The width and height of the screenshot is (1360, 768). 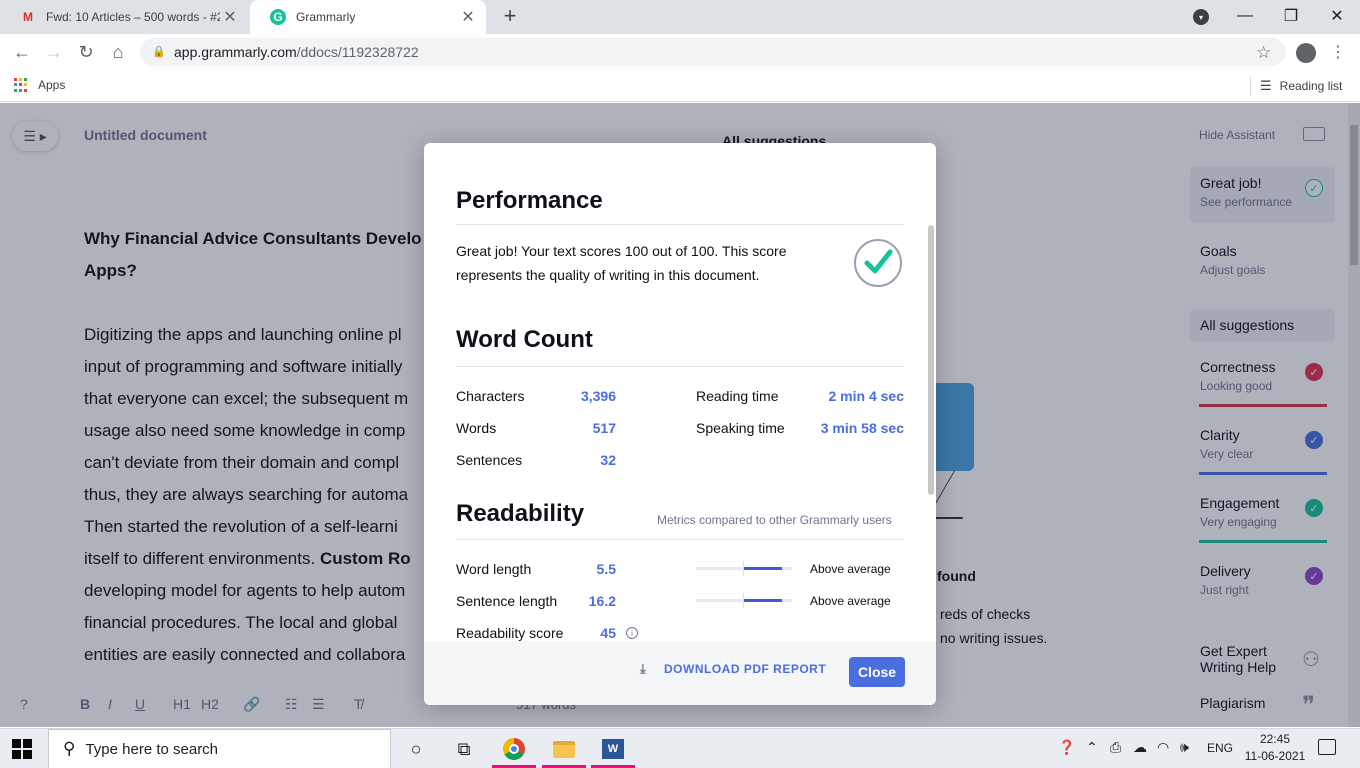 I want to click on url-domain: app.grammarly.com, so click(x=235, y=52).